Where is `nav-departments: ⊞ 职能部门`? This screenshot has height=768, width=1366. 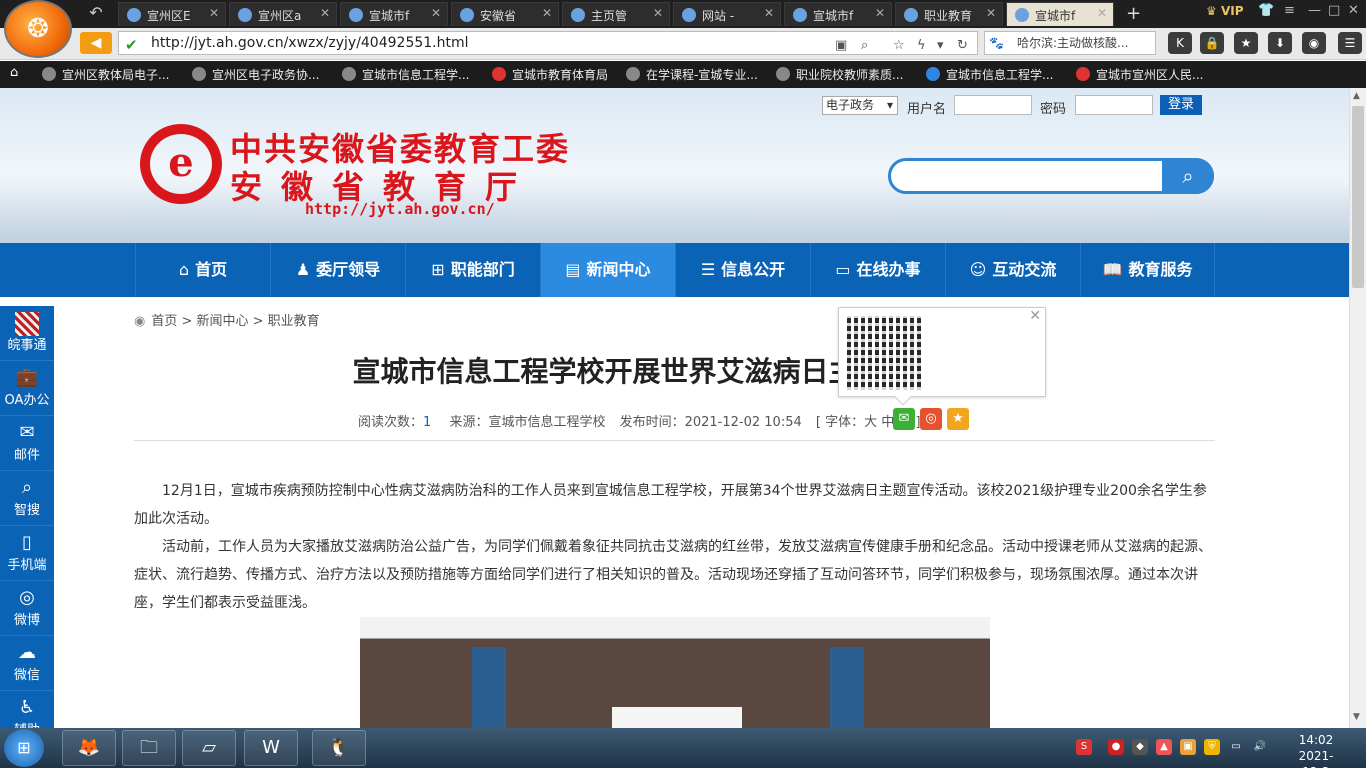 nav-departments: ⊞ 职能部门 is located at coordinates (472, 270).